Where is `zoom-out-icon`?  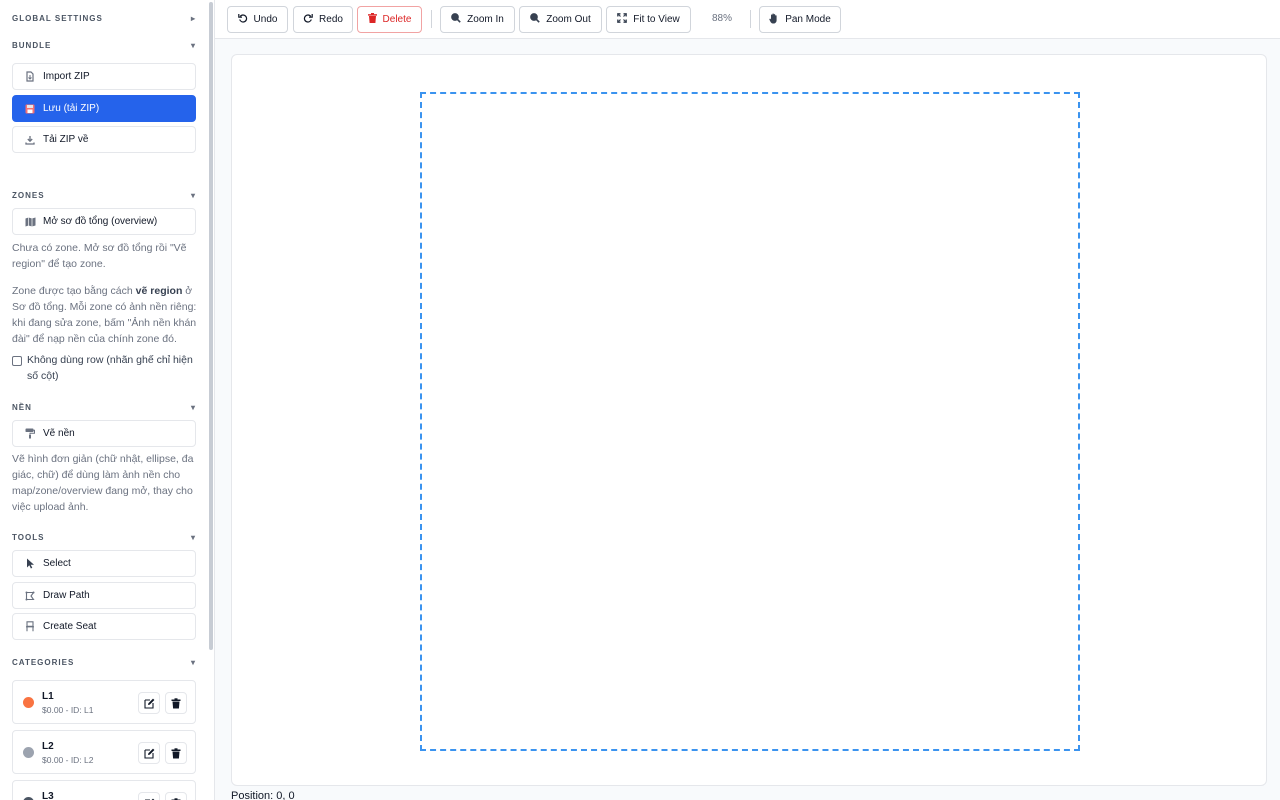
zoom-out-icon is located at coordinates (535, 19).